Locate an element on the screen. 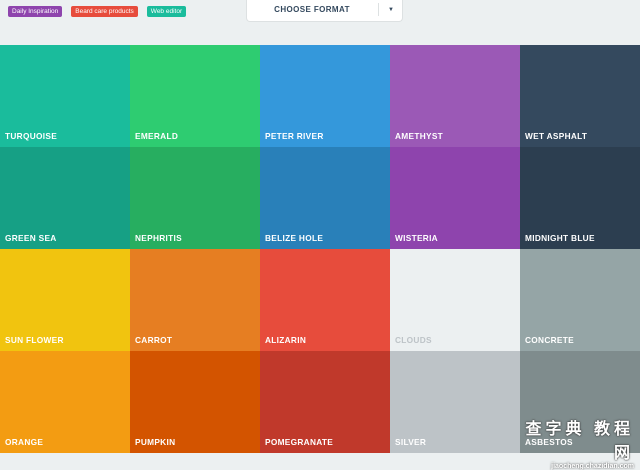  swatch-name: PUMPKIN is located at coordinates (155, 442).